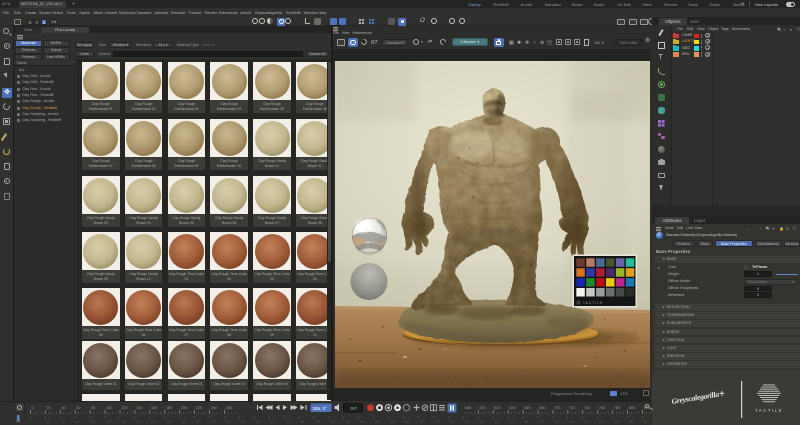 This screenshot has height=425, width=800. Describe the element at coordinates (646, 422) in the screenshot. I see `svg-text: 820` at that location.